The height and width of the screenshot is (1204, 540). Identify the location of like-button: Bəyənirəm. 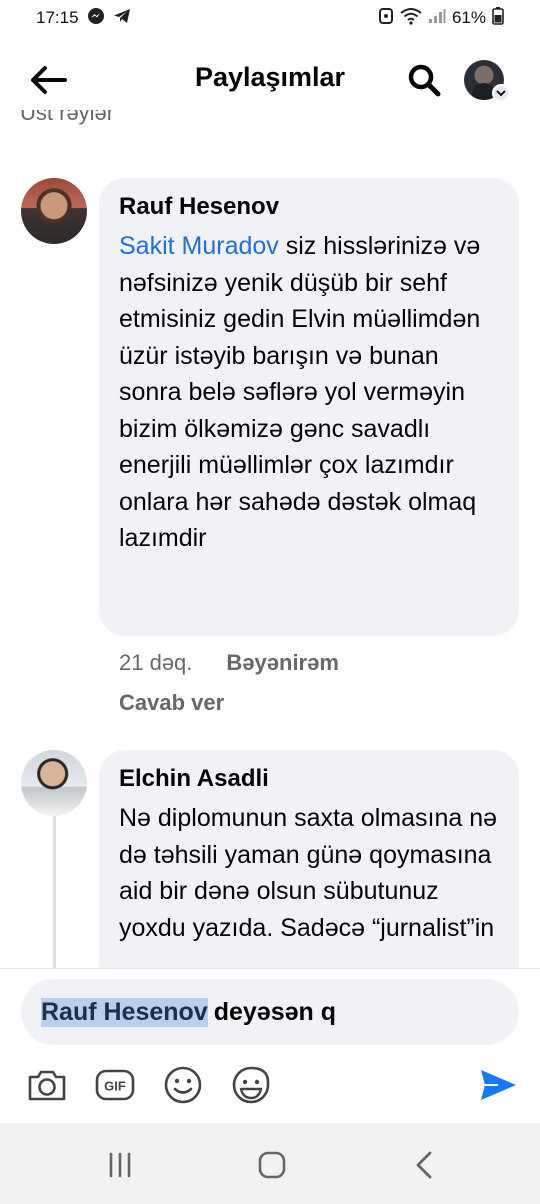
(282, 663).